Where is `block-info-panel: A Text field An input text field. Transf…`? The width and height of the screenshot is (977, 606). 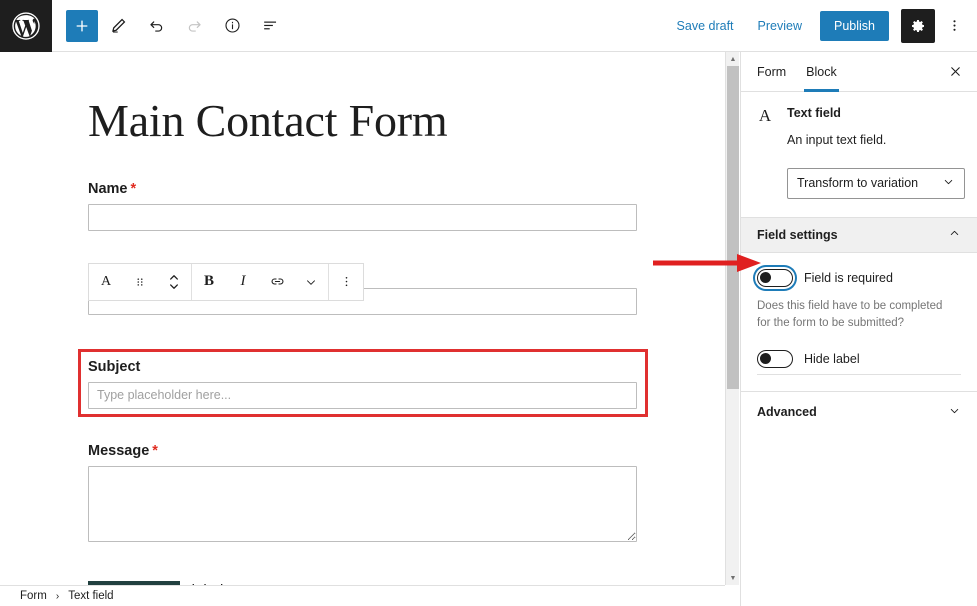
block-info-panel: A Text field An input text field. Transf… is located at coordinates (859, 145).